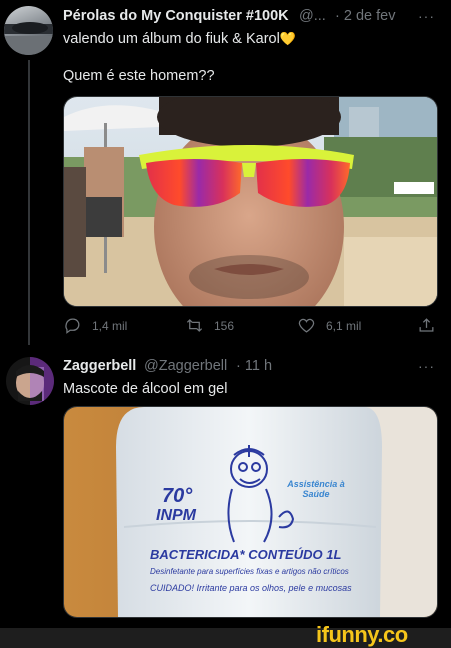  What do you see at coordinates (316, 489) in the screenshot?
I see `health-badge: Assistência à Saúde` at bounding box center [316, 489].